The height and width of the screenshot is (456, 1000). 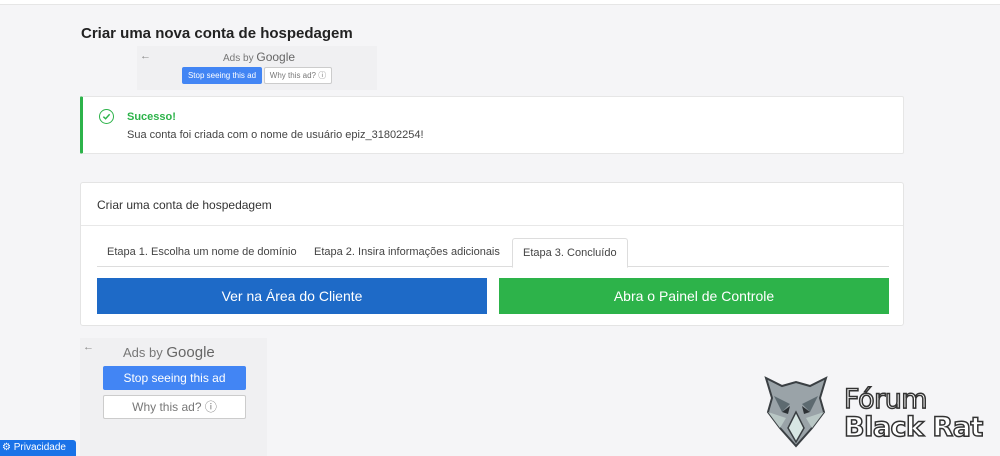 I want to click on card-title: Criar uma conta de hospedagem, so click(x=184, y=205).